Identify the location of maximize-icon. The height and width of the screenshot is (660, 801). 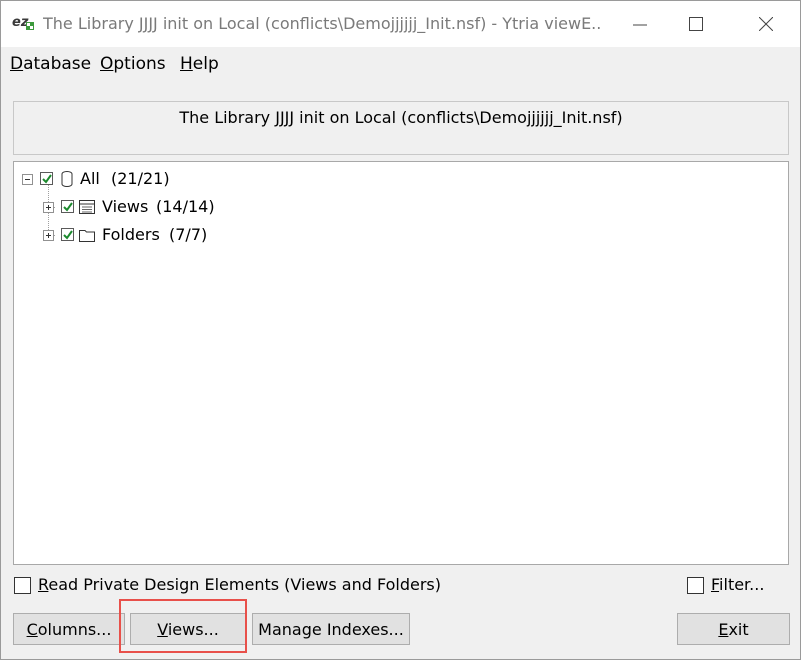
(696, 24).